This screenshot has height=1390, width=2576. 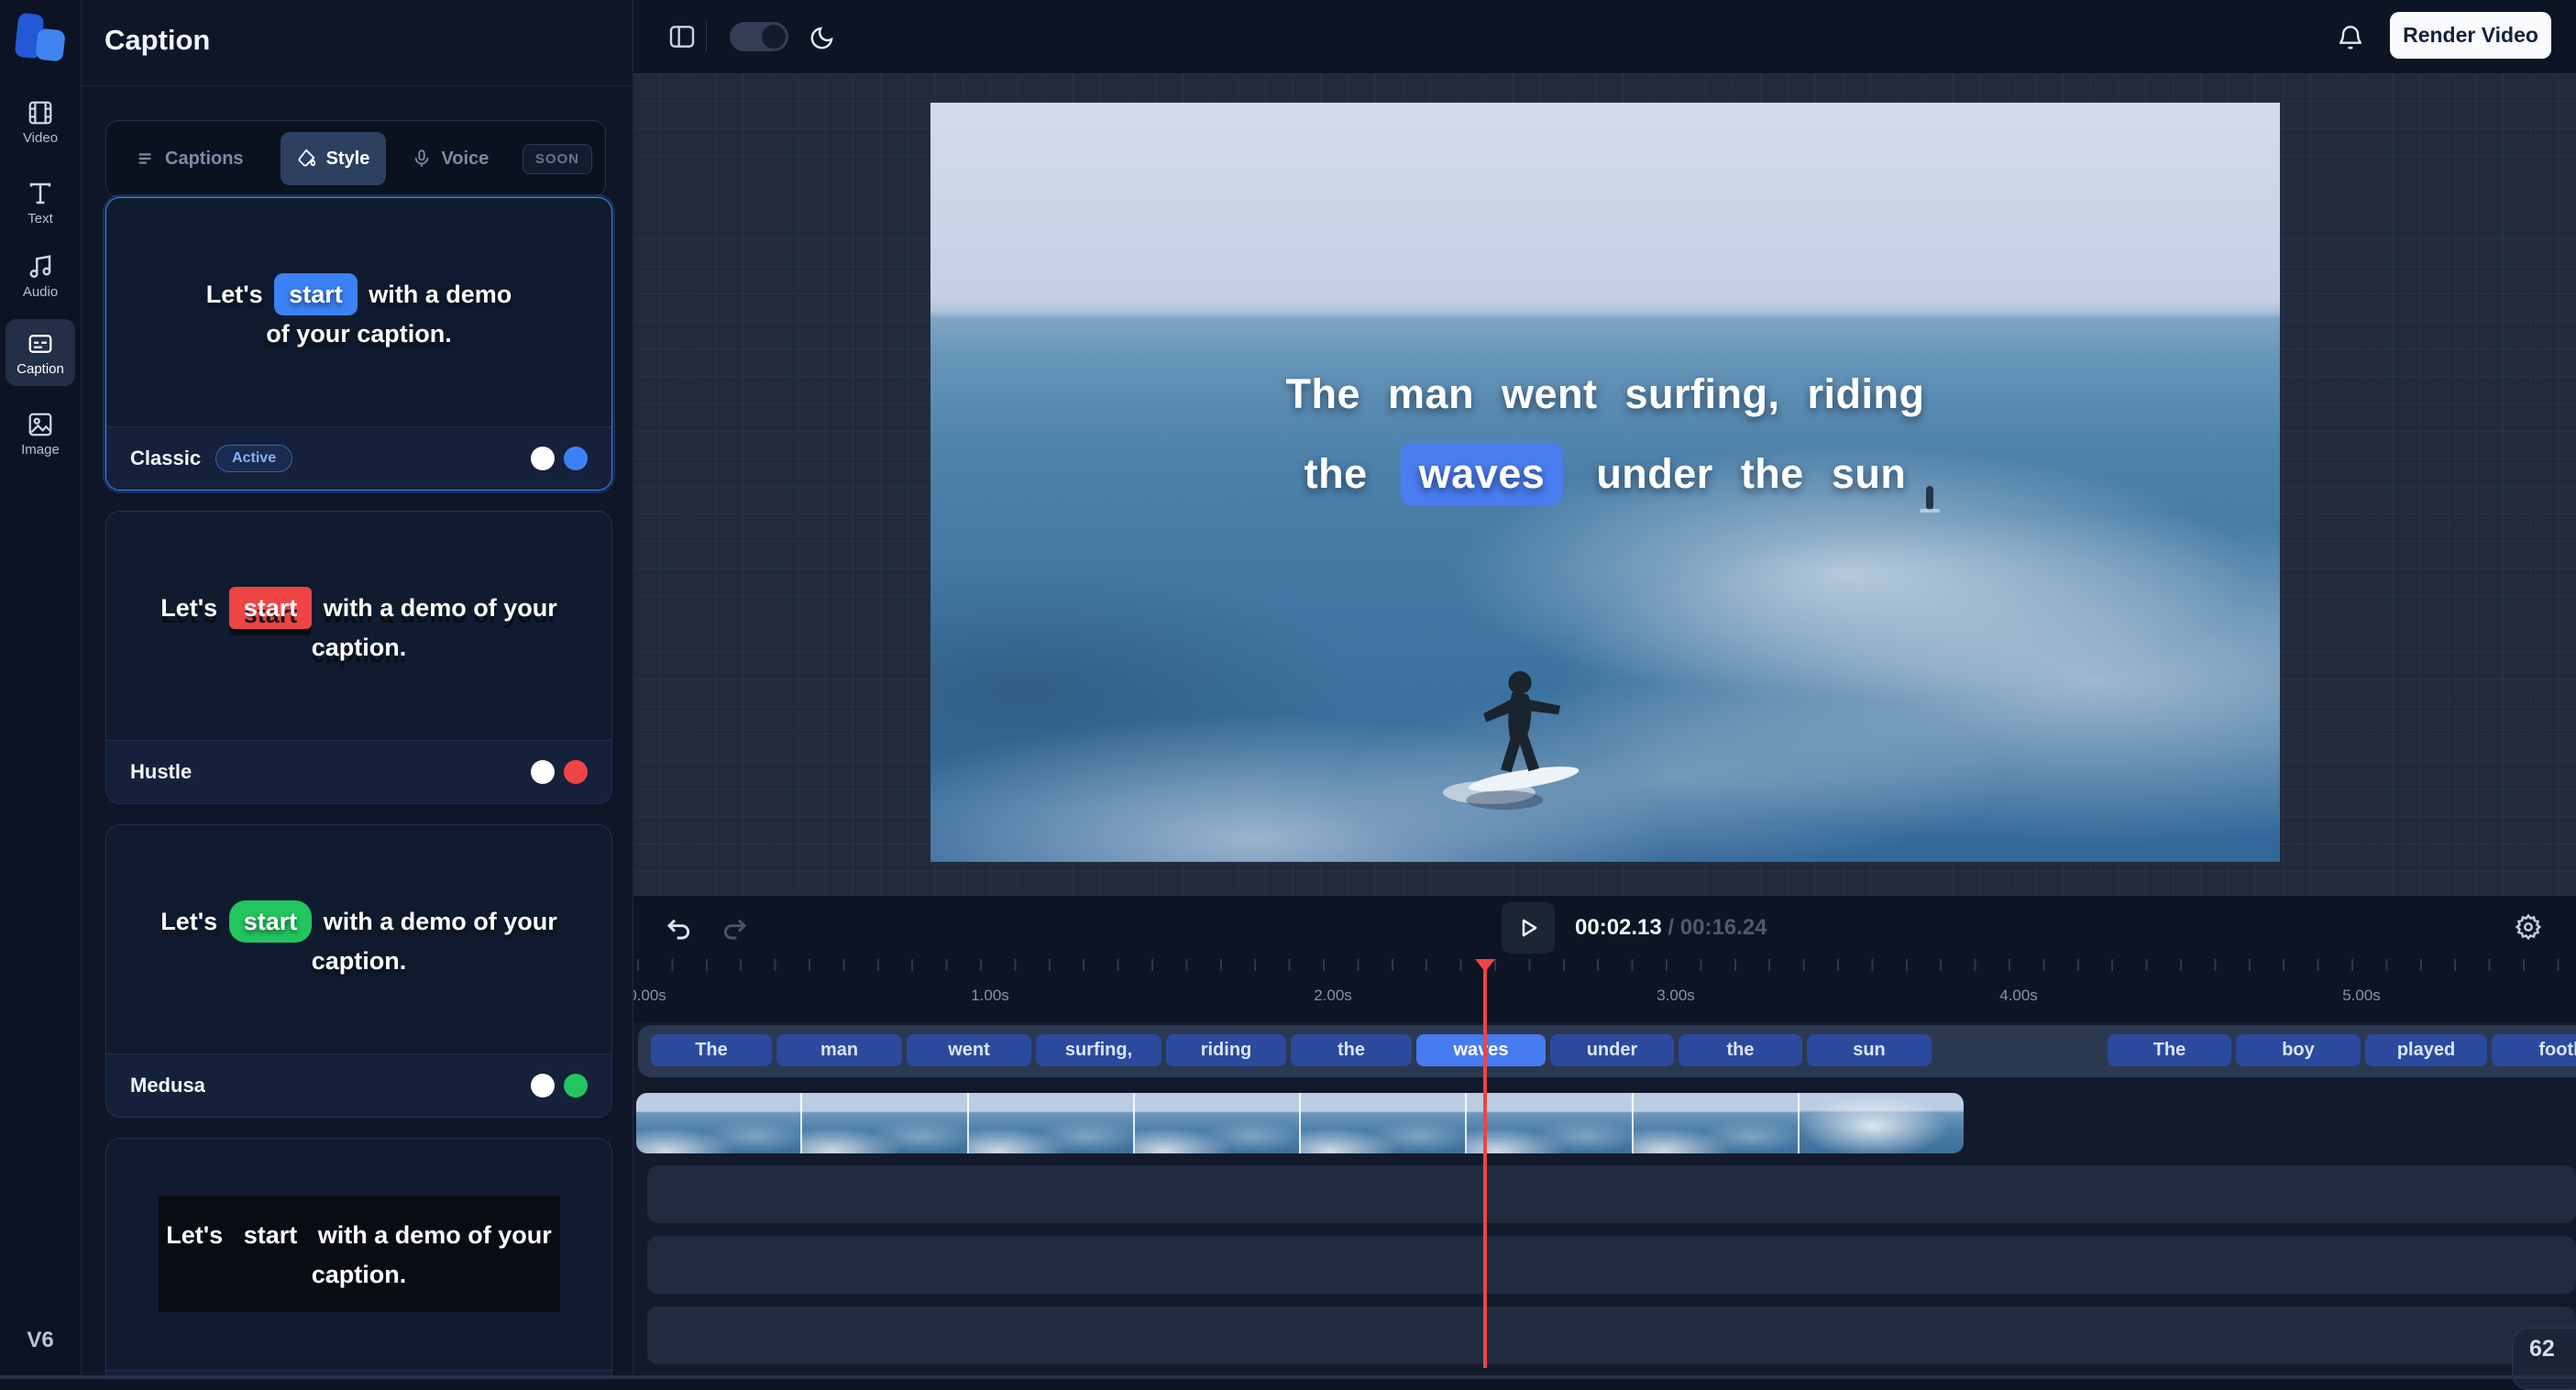 I want to click on sidebar-item-image: Image, so click(x=41, y=433).